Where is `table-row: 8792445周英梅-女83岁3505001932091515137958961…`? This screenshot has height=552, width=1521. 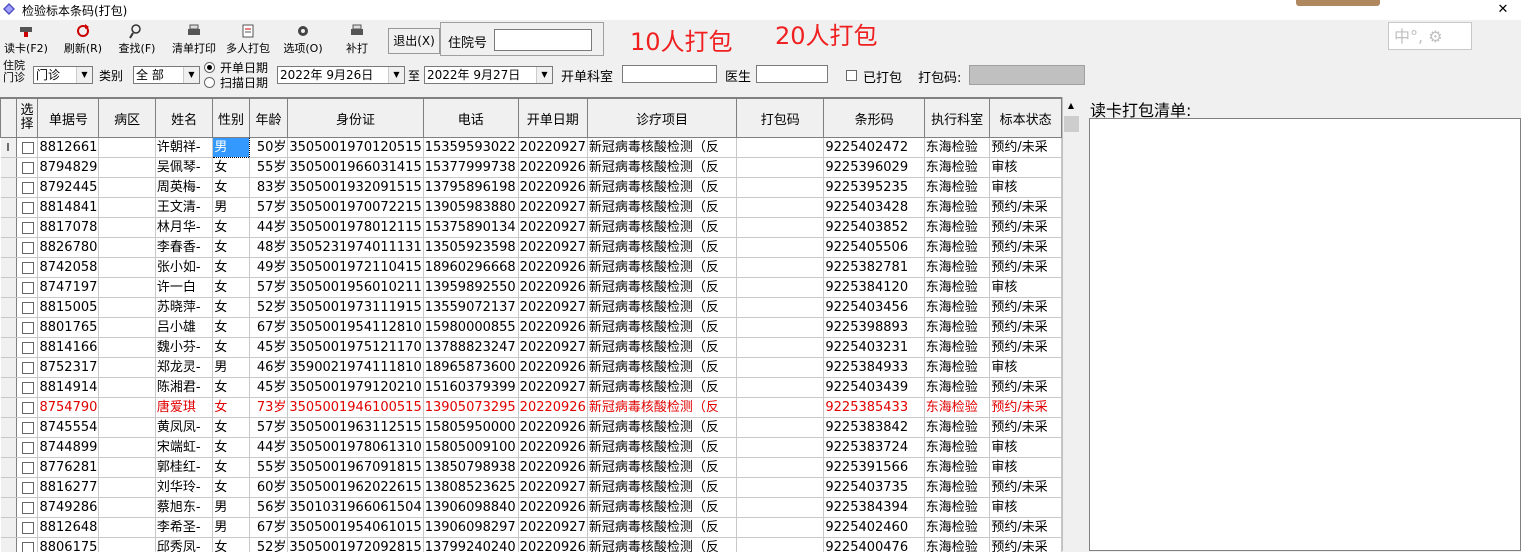
table-row: 8792445周英梅-女83岁3505001932091515137958961… is located at coordinates (531, 188).